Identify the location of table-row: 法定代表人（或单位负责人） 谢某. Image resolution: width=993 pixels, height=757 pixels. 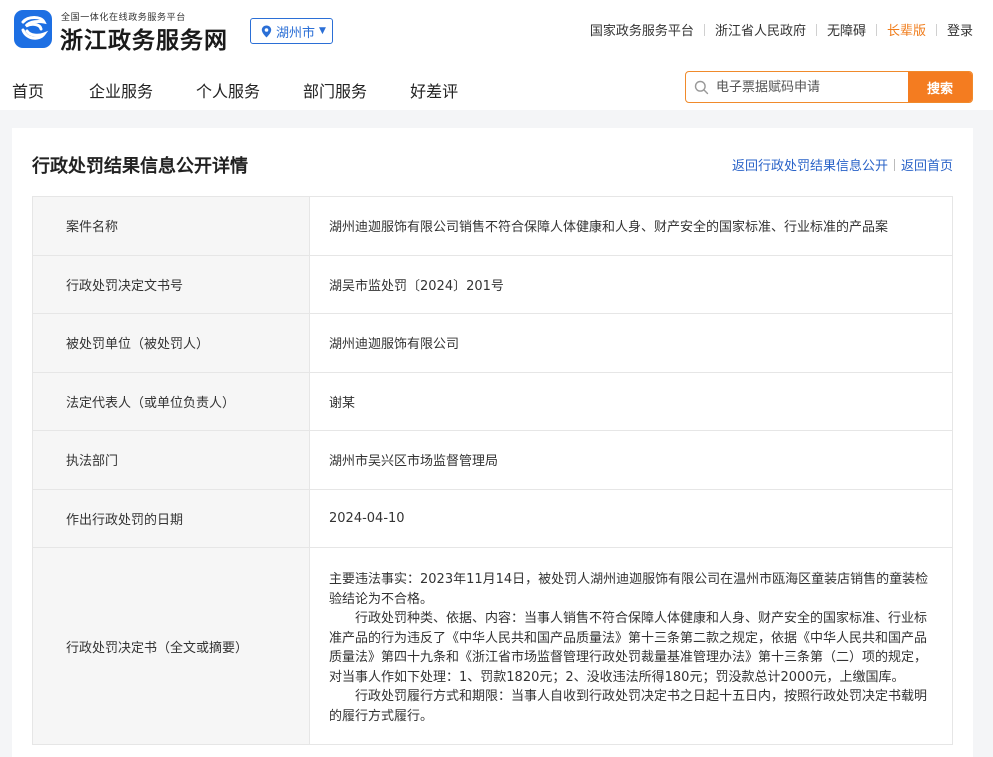
(492, 401).